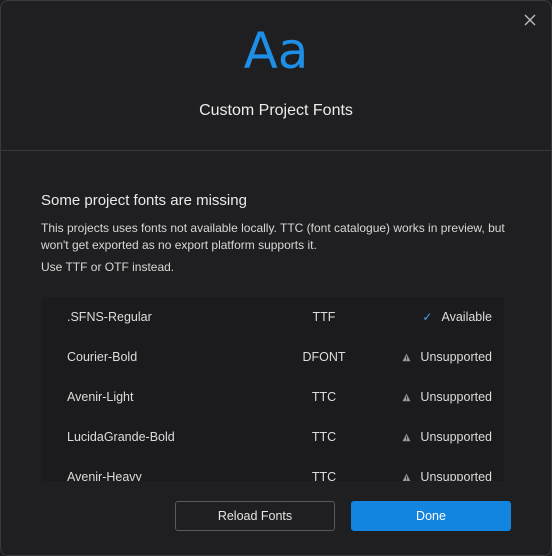 This screenshot has height=556, width=552. Describe the element at coordinates (276, 150) in the screenshot. I see `divider` at that location.